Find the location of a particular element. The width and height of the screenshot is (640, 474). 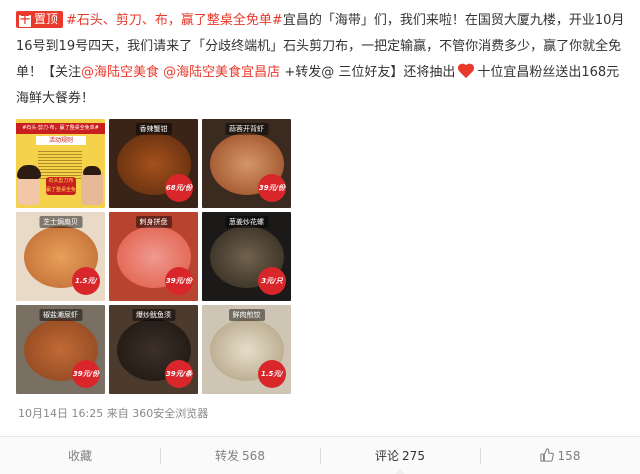

photo-thumbnail: 葱姜炒花螺 3元/只 is located at coordinates (246, 256).